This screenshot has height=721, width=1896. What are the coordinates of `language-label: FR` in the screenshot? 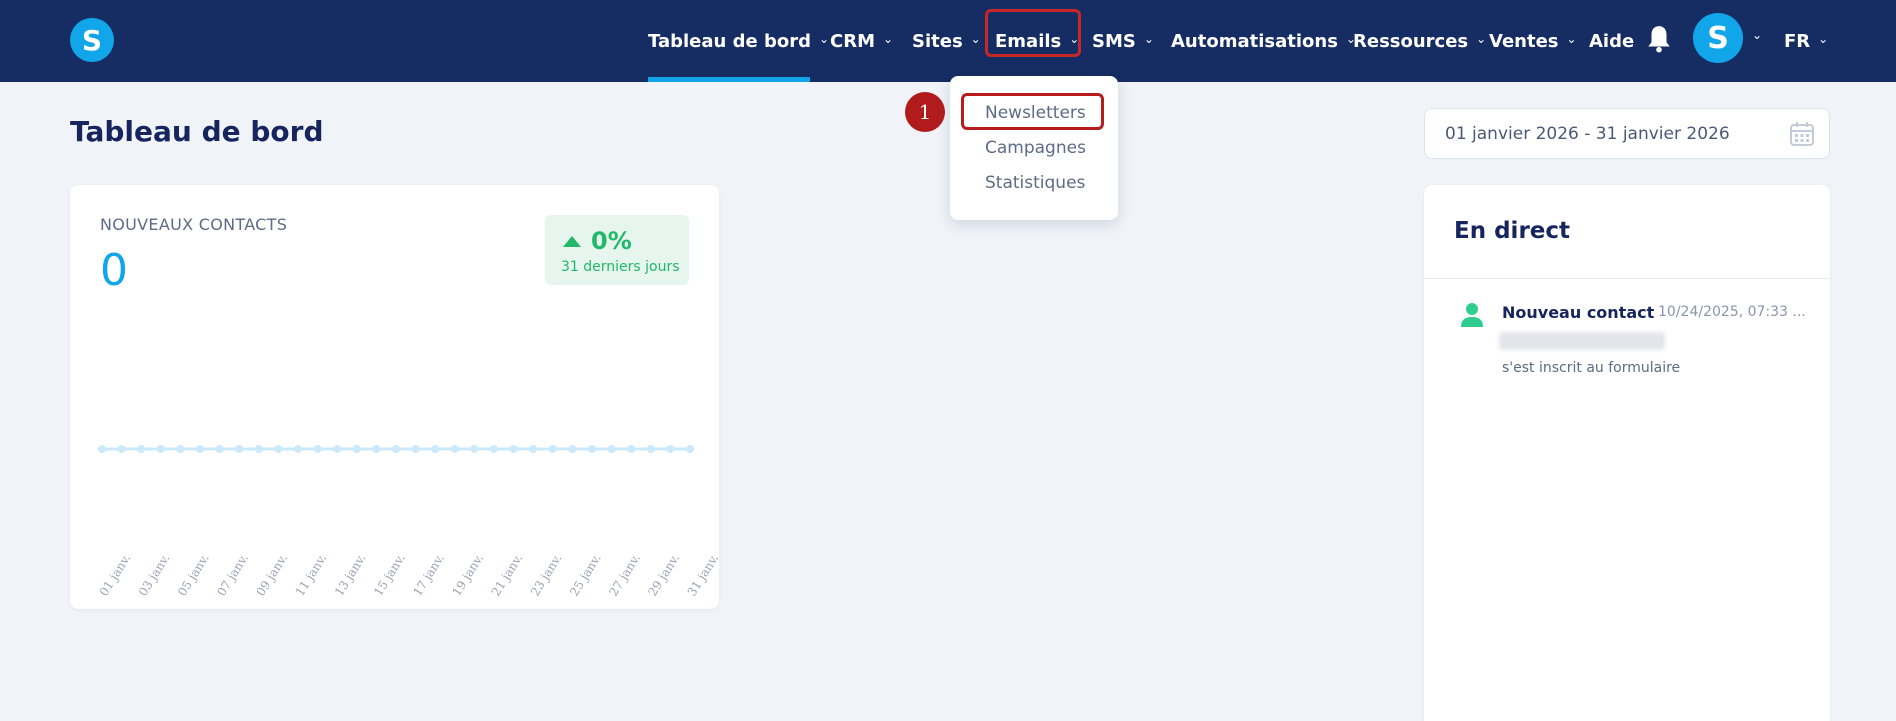 It's located at (1797, 41).